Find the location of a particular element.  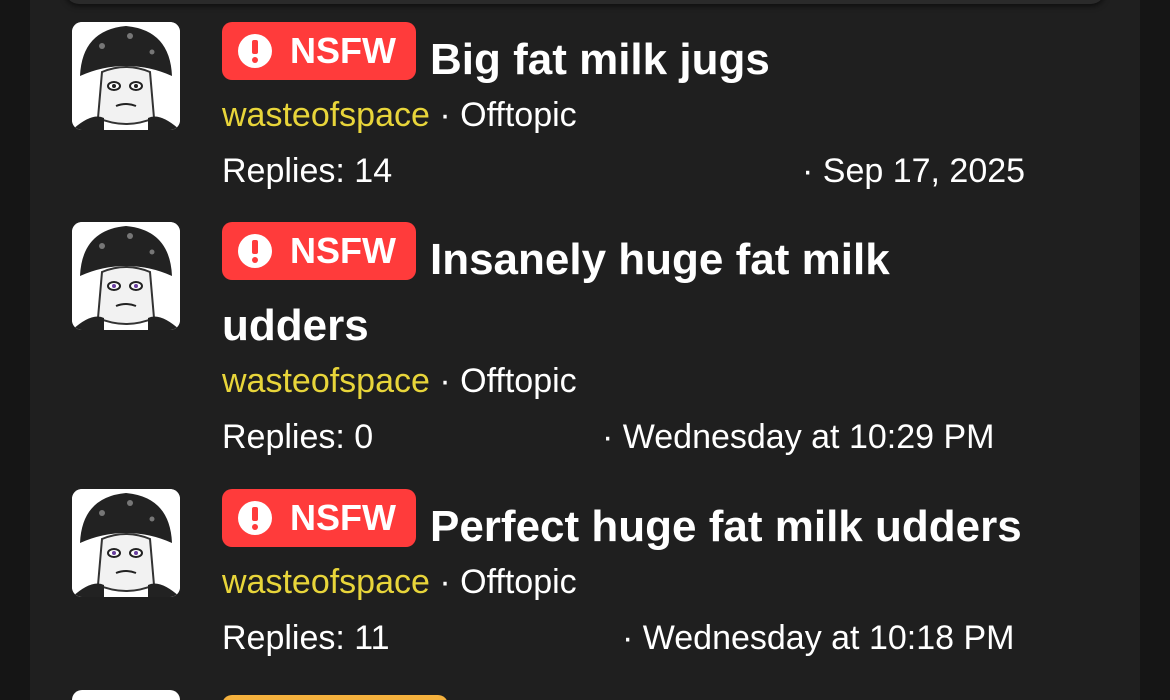

next-thread-avatar is located at coordinates (126, 695).